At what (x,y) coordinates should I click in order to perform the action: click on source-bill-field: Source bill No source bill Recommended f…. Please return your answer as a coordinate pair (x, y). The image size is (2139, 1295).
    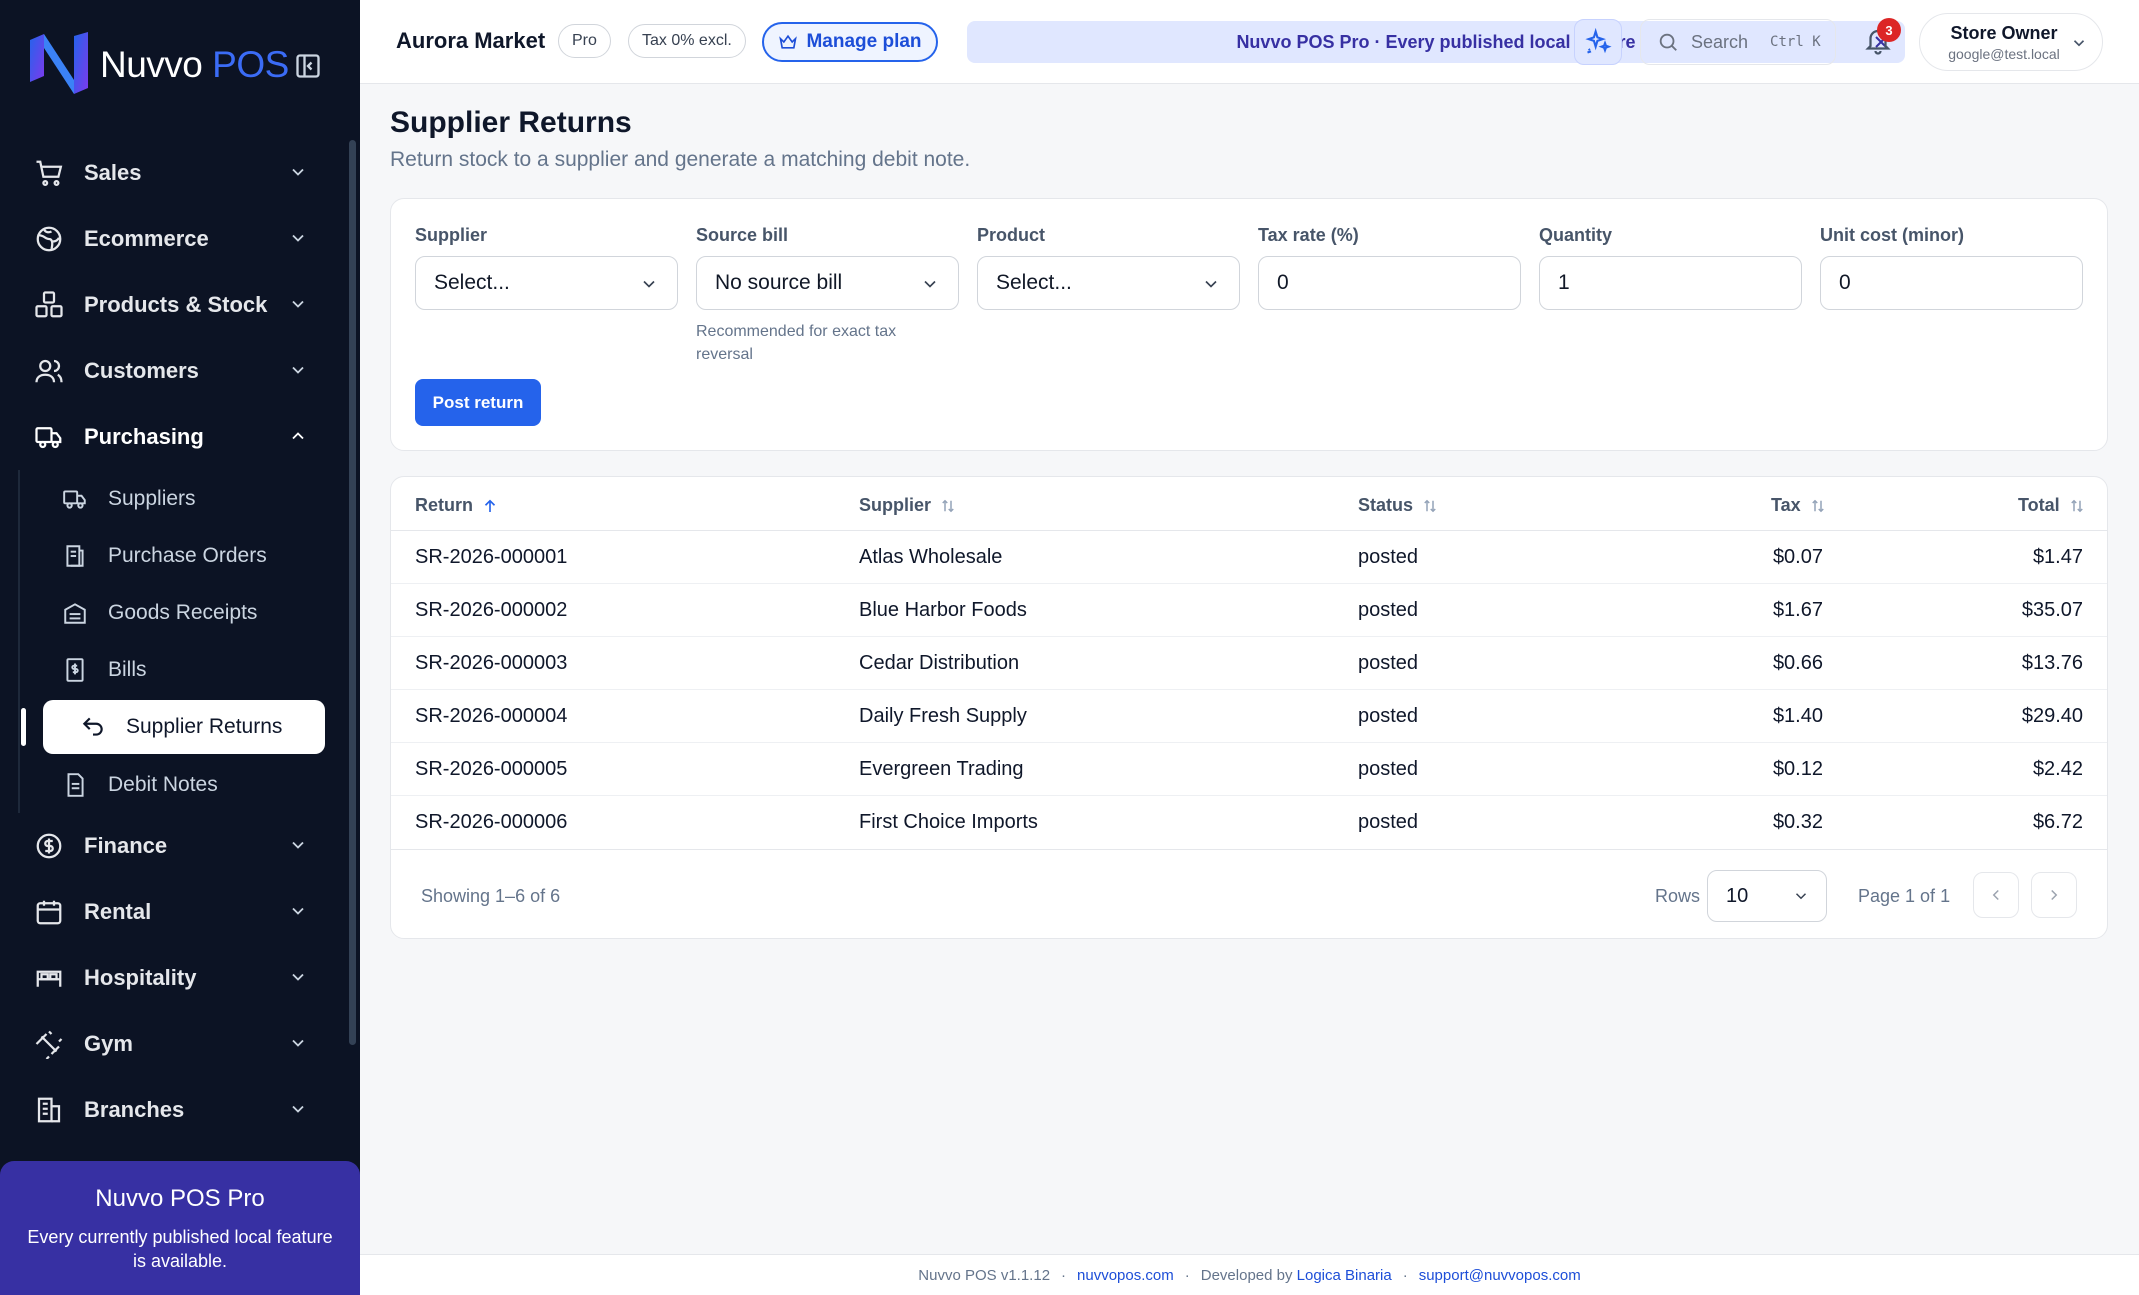
    Looking at the image, I should click on (827, 295).